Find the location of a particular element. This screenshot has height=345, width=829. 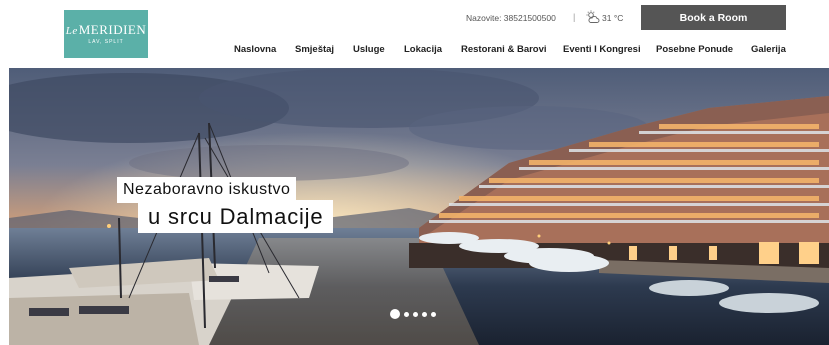

nav-item-smjestaj: Smještaj is located at coordinates (314, 49).